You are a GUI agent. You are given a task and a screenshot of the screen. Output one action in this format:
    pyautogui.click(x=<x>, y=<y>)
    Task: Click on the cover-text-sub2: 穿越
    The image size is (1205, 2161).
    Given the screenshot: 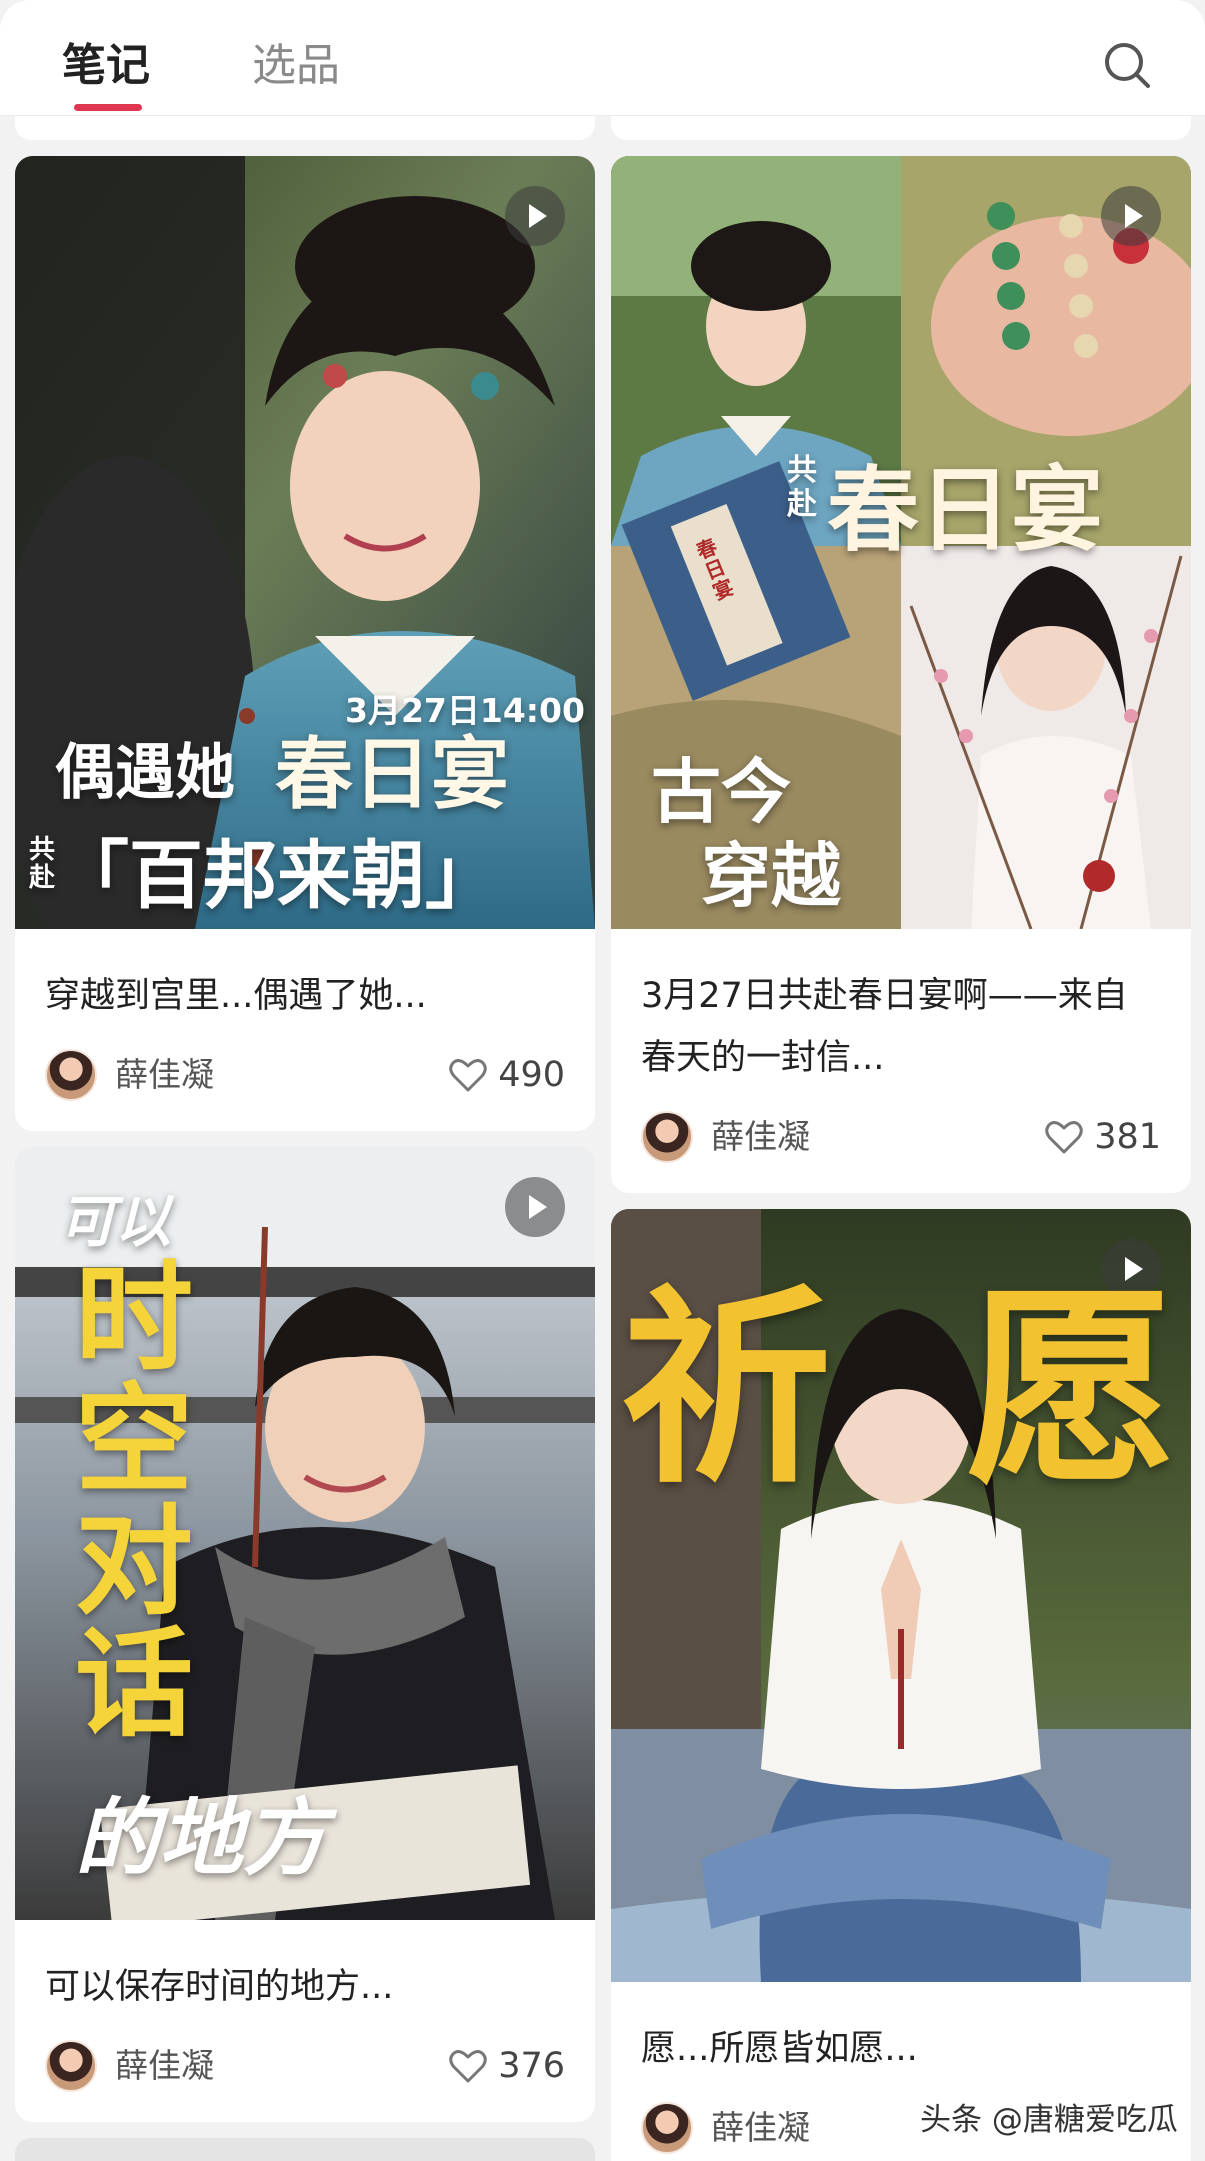 What is the action you would take?
    pyautogui.click(x=771, y=876)
    